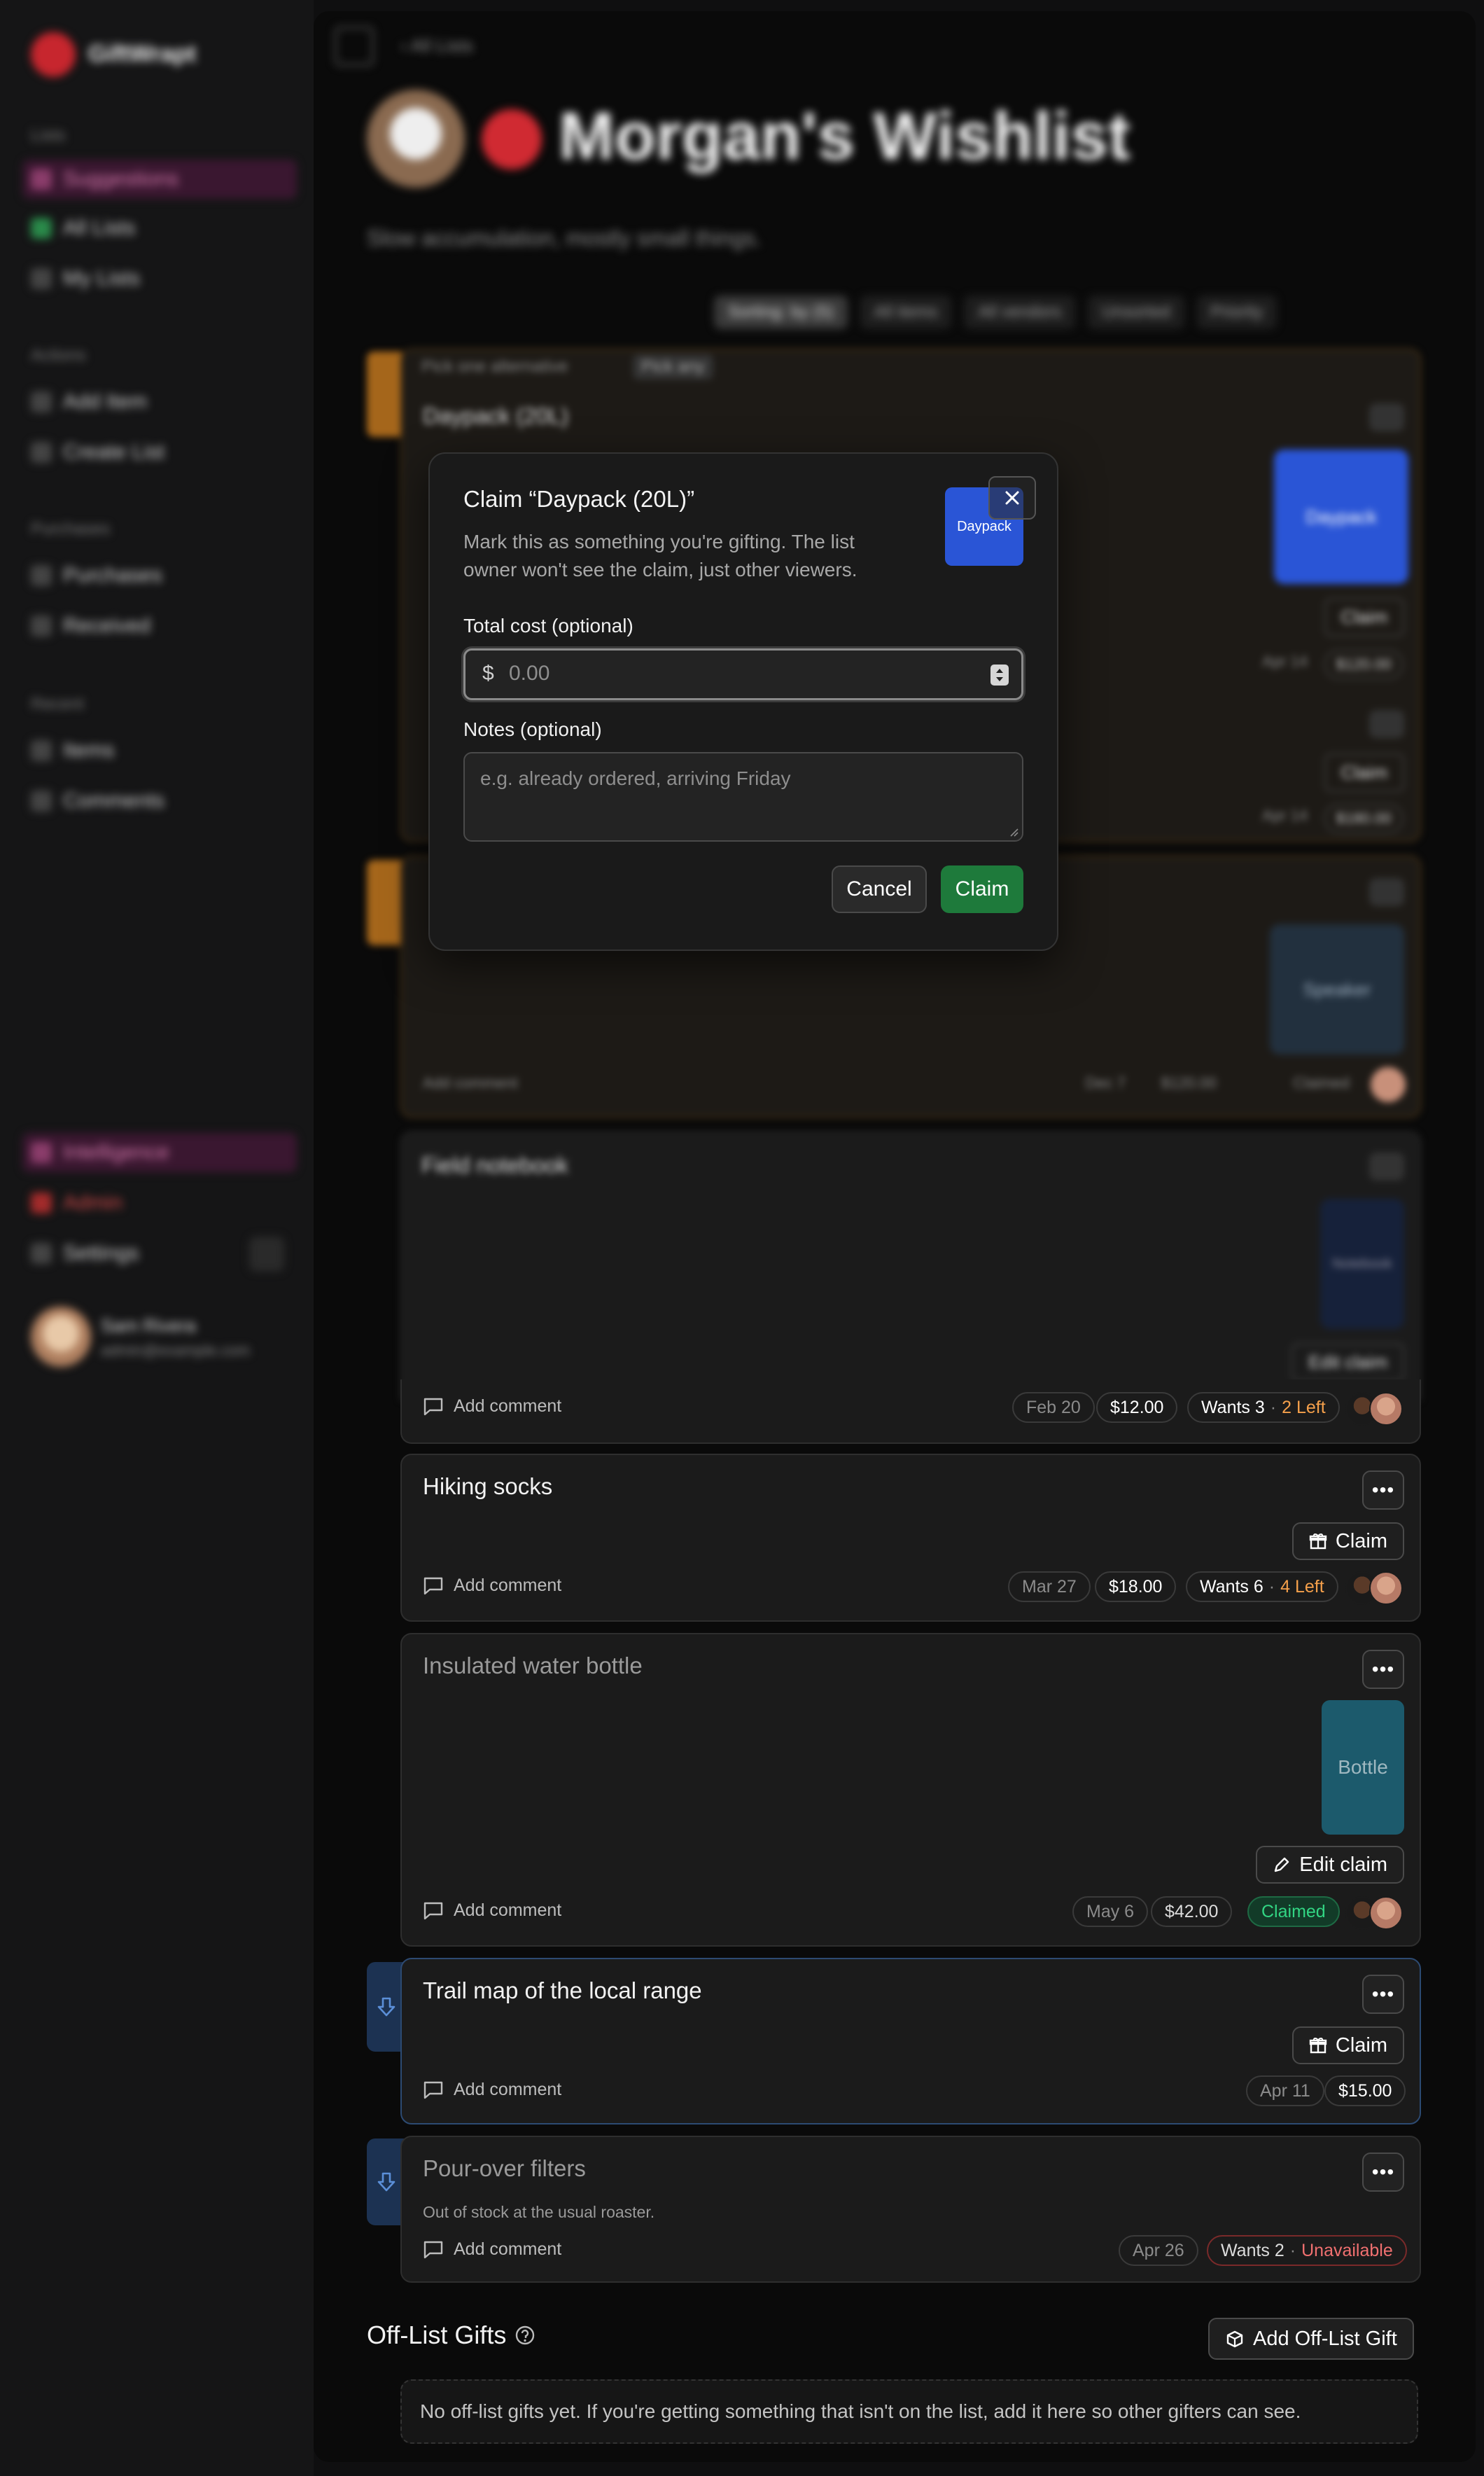 The height and width of the screenshot is (2476, 1484). Describe the element at coordinates (910, 1411) in the screenshot. I see `item-card-field-notebook: Add comment Feb 20 $12.00 Wants 3 · 2 Left` at that location.